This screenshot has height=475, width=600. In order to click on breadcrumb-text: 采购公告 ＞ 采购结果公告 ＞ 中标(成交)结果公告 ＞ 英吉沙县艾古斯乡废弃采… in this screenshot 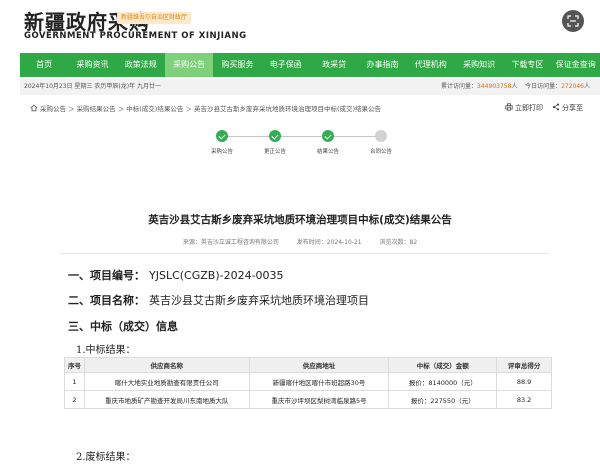, I will do `click(210, 109)`.